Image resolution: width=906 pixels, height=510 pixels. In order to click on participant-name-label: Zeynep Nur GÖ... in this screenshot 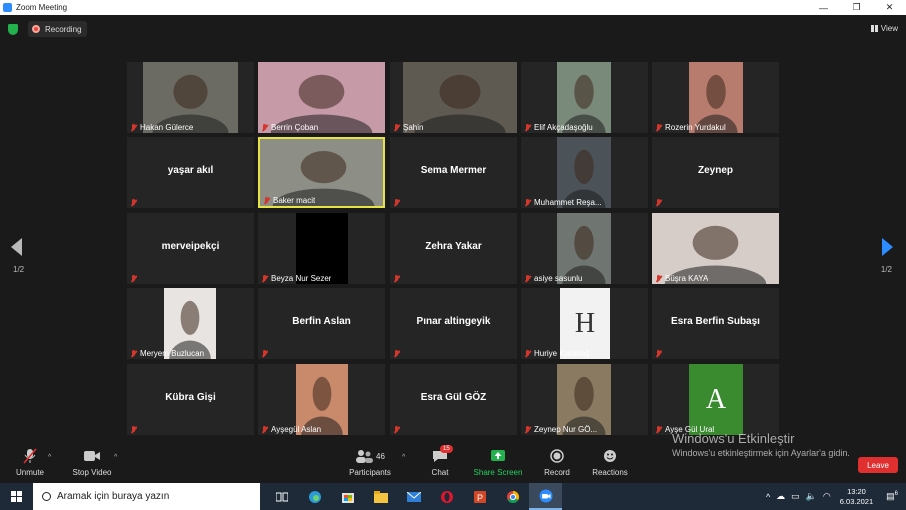, I will do `click(560, 429)`.